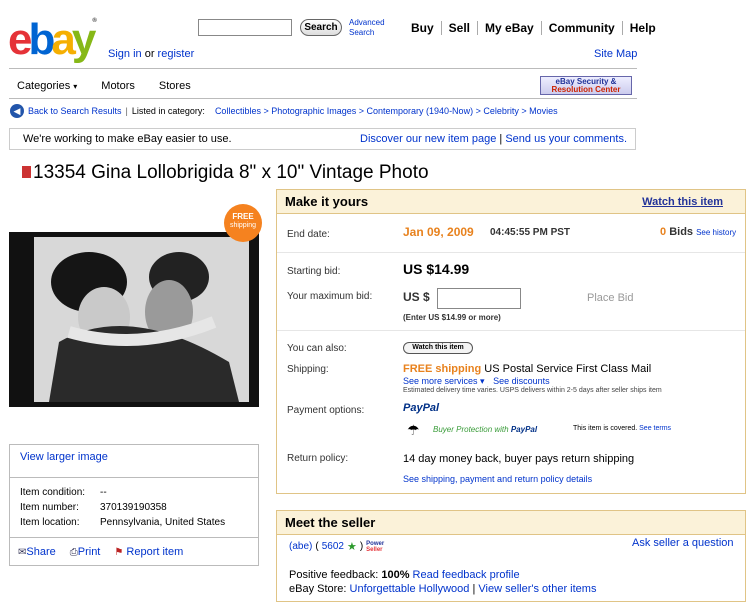 The height and width of the screenshot is (615, 753). What do you see at coordinates (119, 552) in the screenshot?
I see `flag-icon: ⚑` at bounding box center [119, 552].